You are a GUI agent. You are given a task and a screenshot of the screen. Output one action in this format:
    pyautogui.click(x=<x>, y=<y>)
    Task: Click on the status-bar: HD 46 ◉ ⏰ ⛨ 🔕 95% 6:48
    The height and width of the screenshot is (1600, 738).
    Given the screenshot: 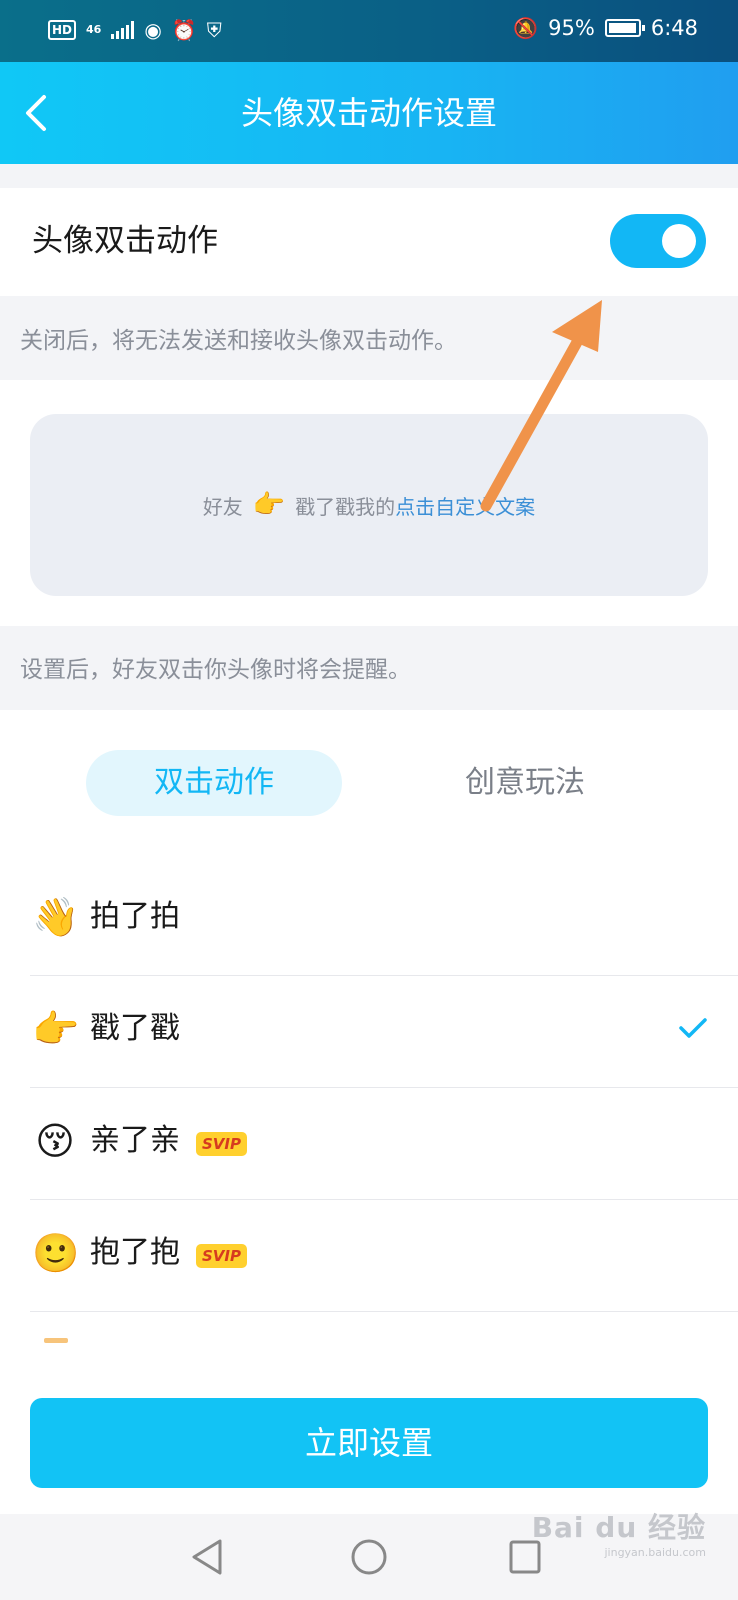 What is the action you would take?
    pyautogui.click(x=369, y=31)
    